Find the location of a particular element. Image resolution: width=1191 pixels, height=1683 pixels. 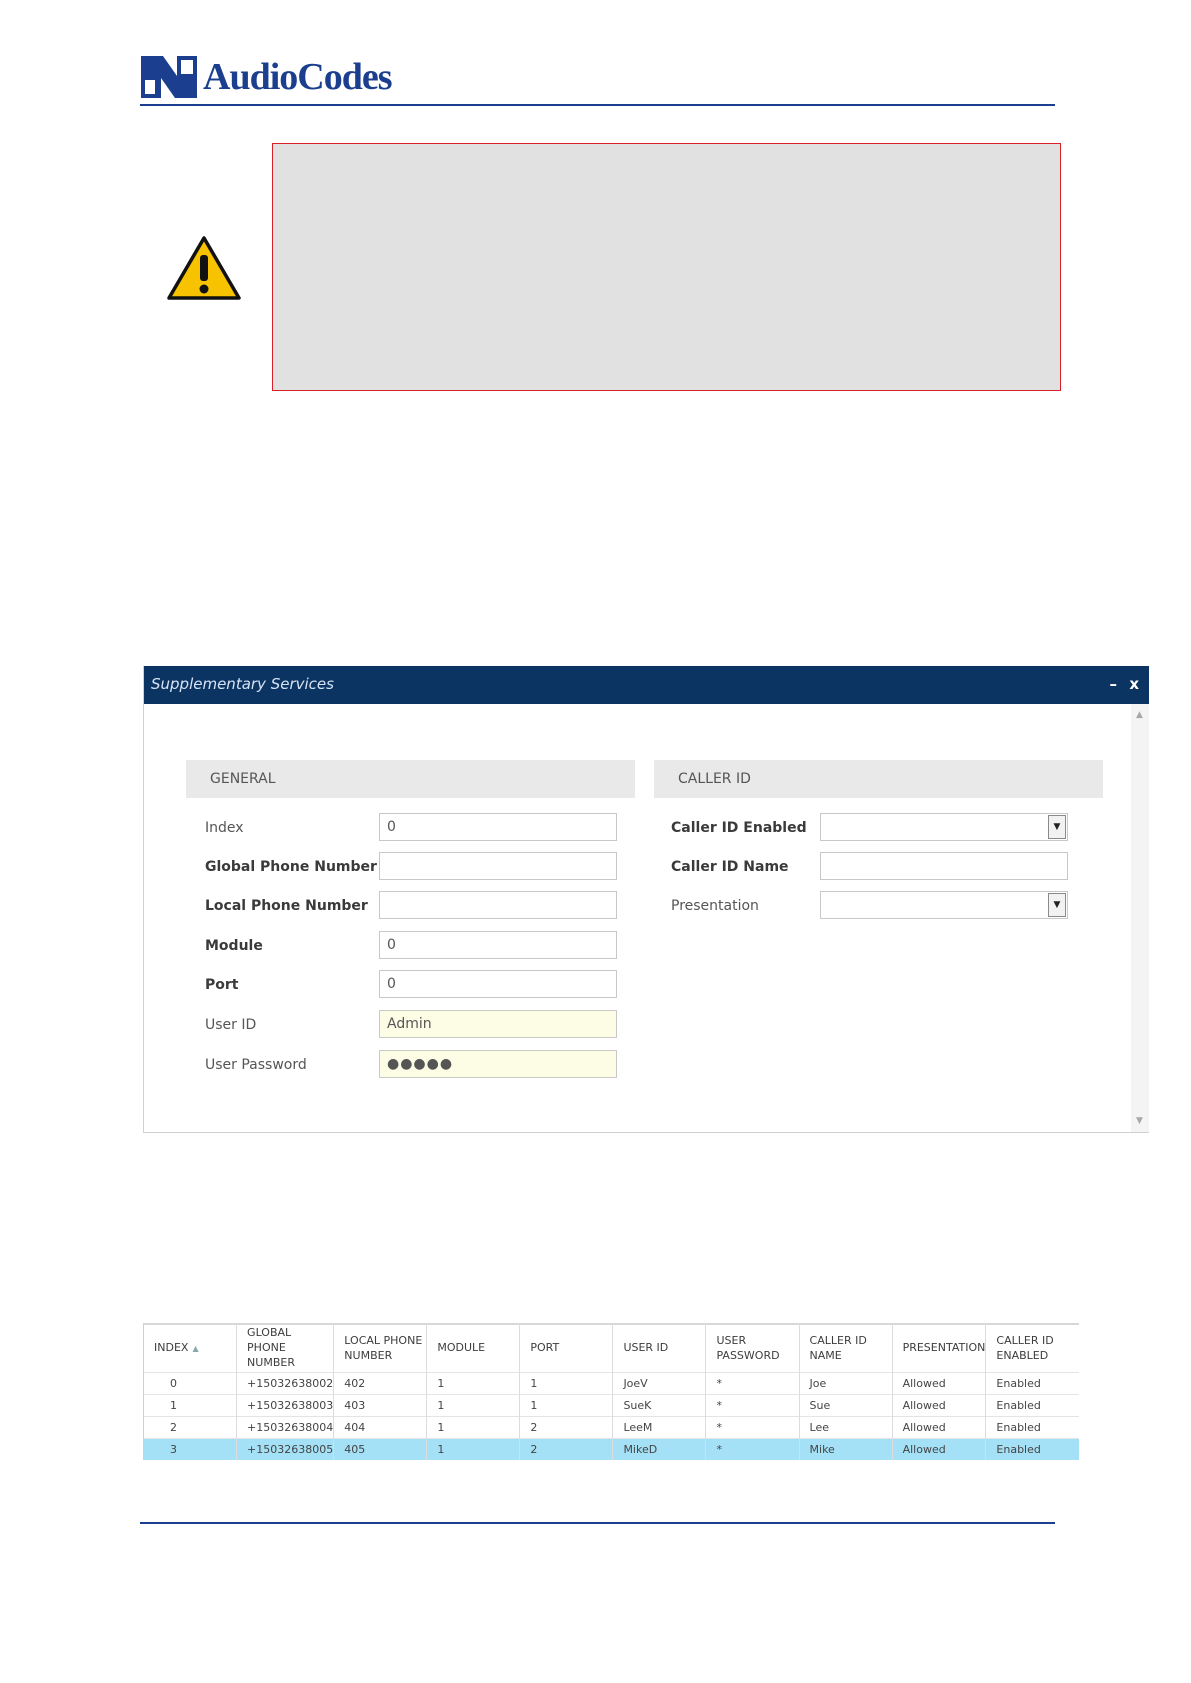

user-password-field: ●●●●● is located at coordinates (498, 1064).